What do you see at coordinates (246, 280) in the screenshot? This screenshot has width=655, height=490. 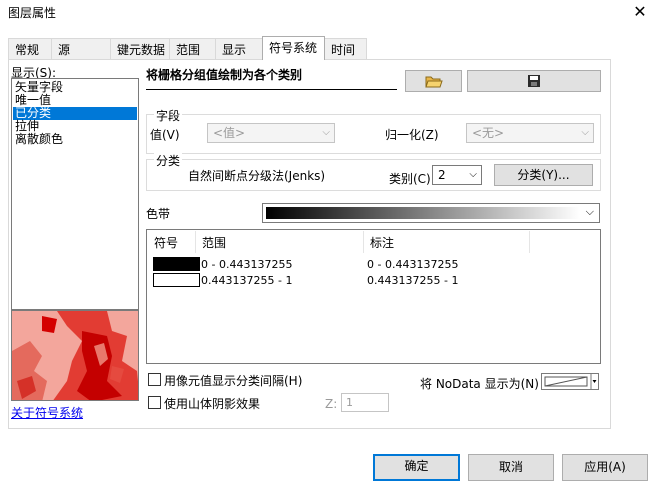 I see `class-range: 0.443137255 - 1` at bounding box center [246, 280].